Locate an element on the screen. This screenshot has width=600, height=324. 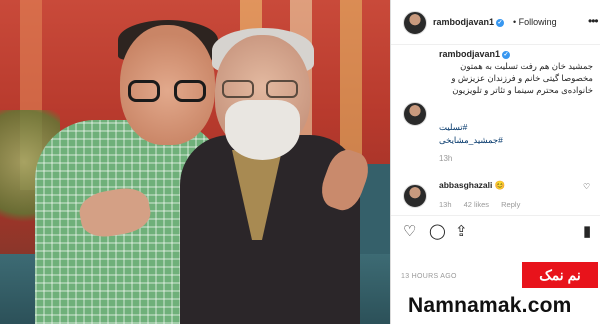
post-header: rambodjavan1 ✓ • Following ••• is located at coordinates (495, 22).